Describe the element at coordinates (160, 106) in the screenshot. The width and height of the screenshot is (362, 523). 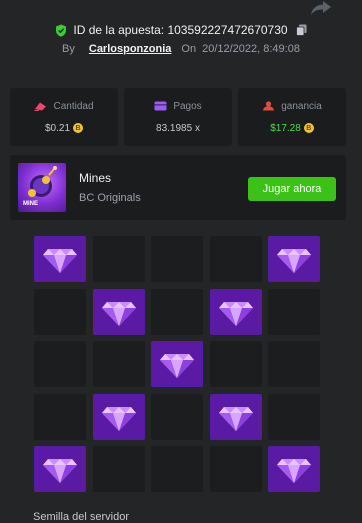
I see `wallet-icon` at that location.